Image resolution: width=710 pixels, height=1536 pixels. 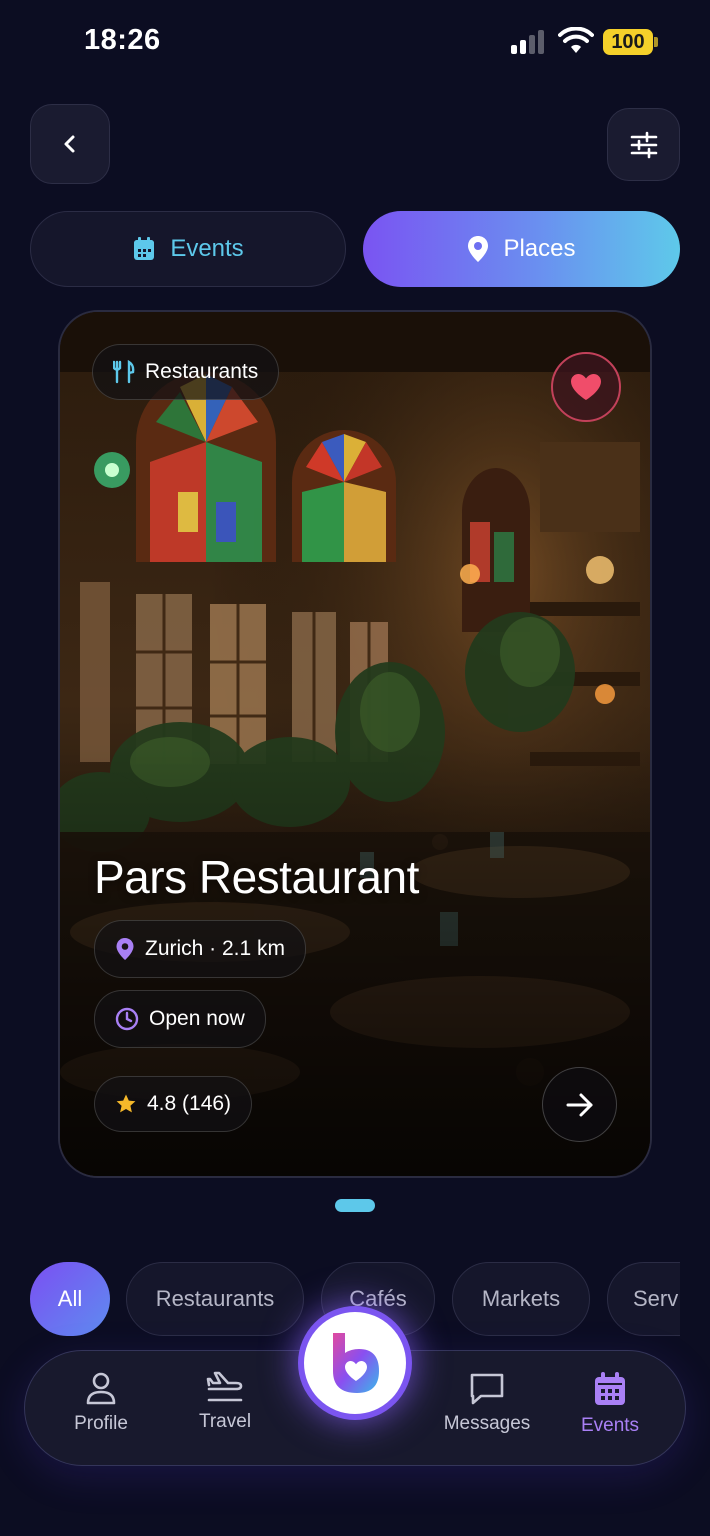 I want to click on nav-events: Events, so click(x=610, y=1411).